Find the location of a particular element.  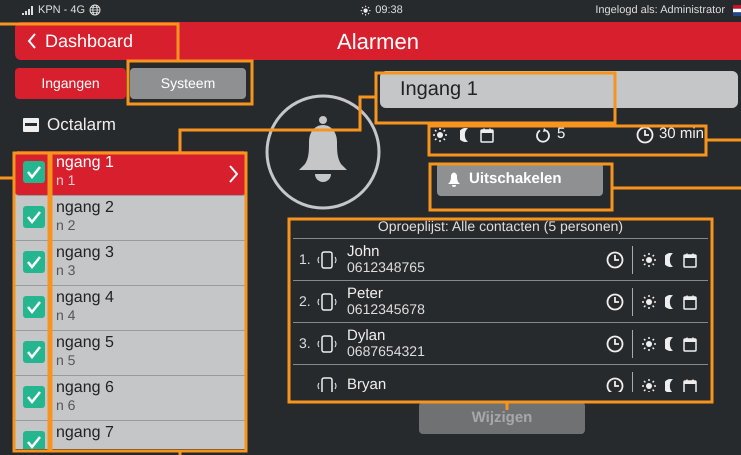

tab: Ingangen is located at coordinates (70, 83).